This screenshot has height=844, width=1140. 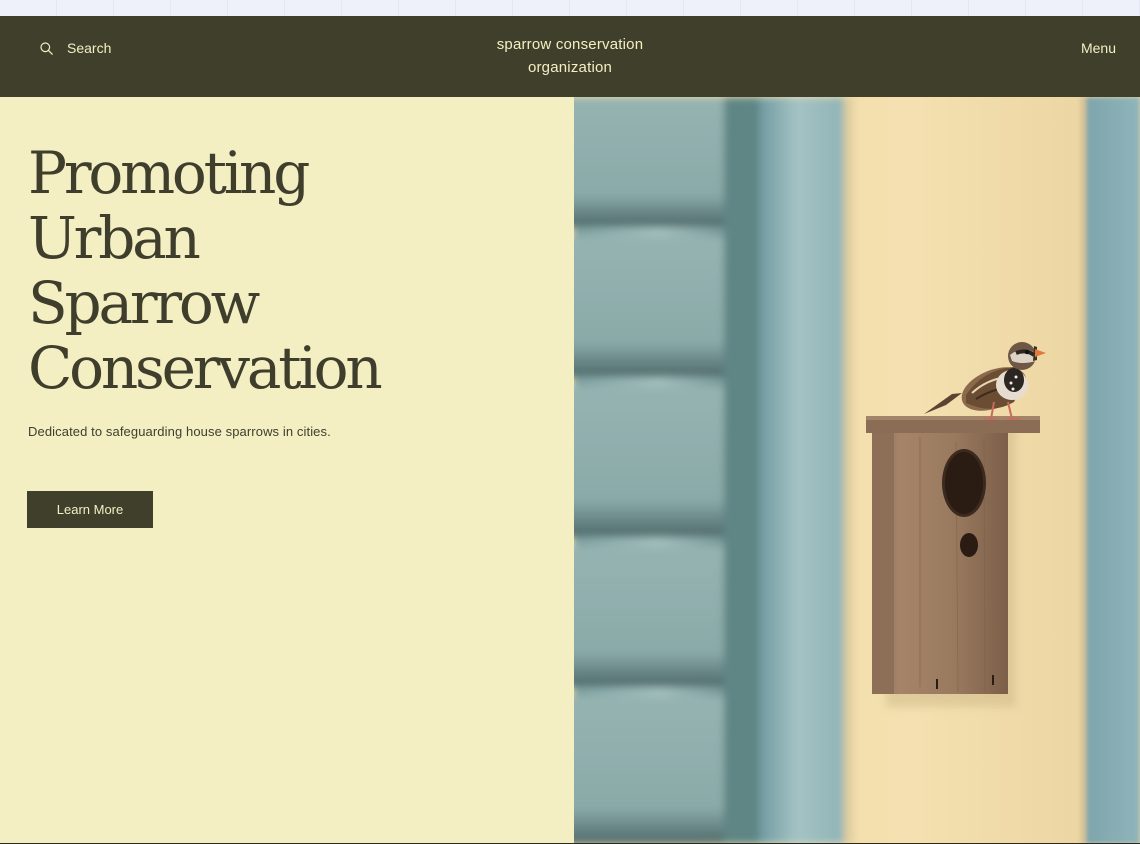 What do you see at coordinates (169, 173) in the screenshot?
I see `headline-line-1: Promoting` at bounding box center [169, 173].